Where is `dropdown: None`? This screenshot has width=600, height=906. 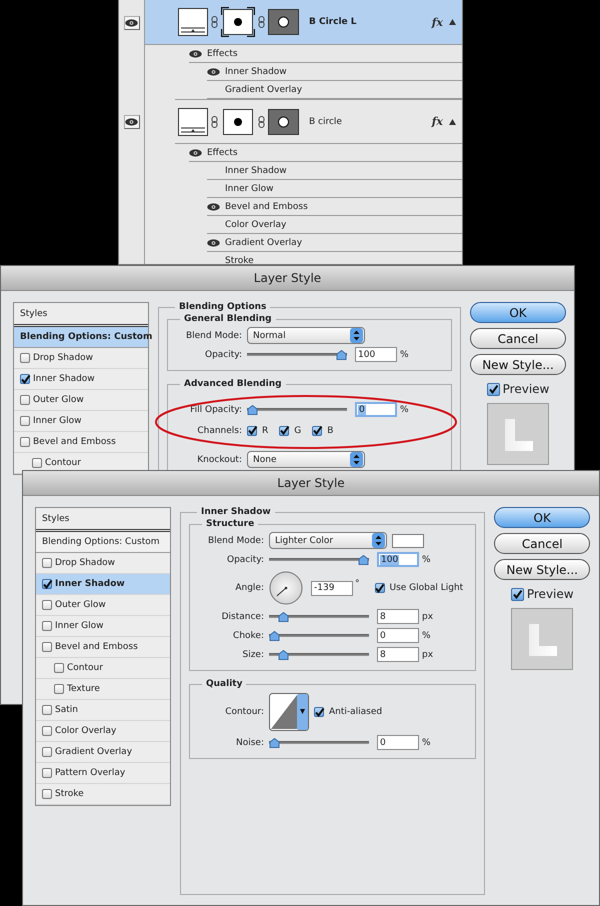
dropdown: None is located at coordinates (306, 459).